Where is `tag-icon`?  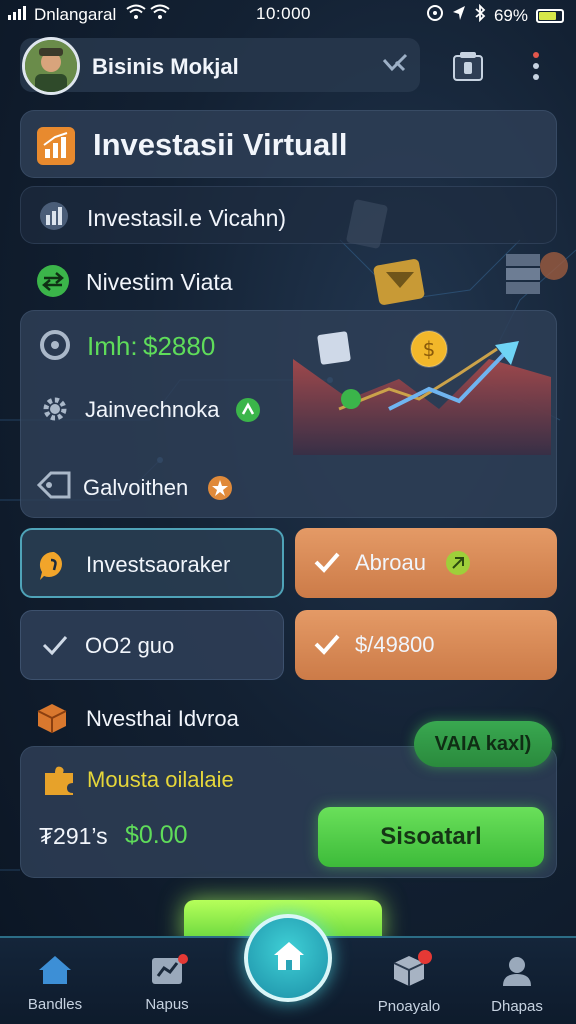
tag-icon is located at coordinates (53, 487).